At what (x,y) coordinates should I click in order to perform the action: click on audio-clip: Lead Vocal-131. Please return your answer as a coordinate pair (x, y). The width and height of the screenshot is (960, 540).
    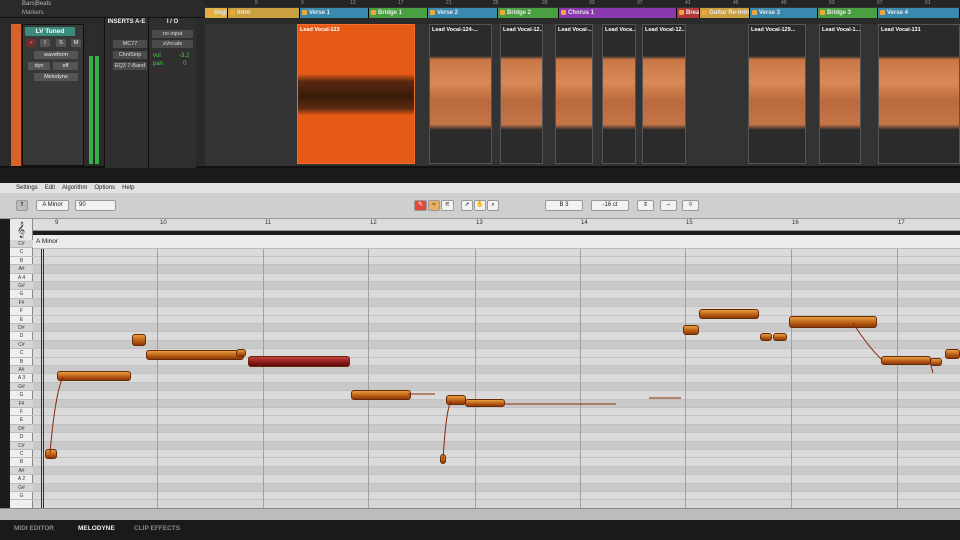
    Looking at the image, I should click on (919, 94).